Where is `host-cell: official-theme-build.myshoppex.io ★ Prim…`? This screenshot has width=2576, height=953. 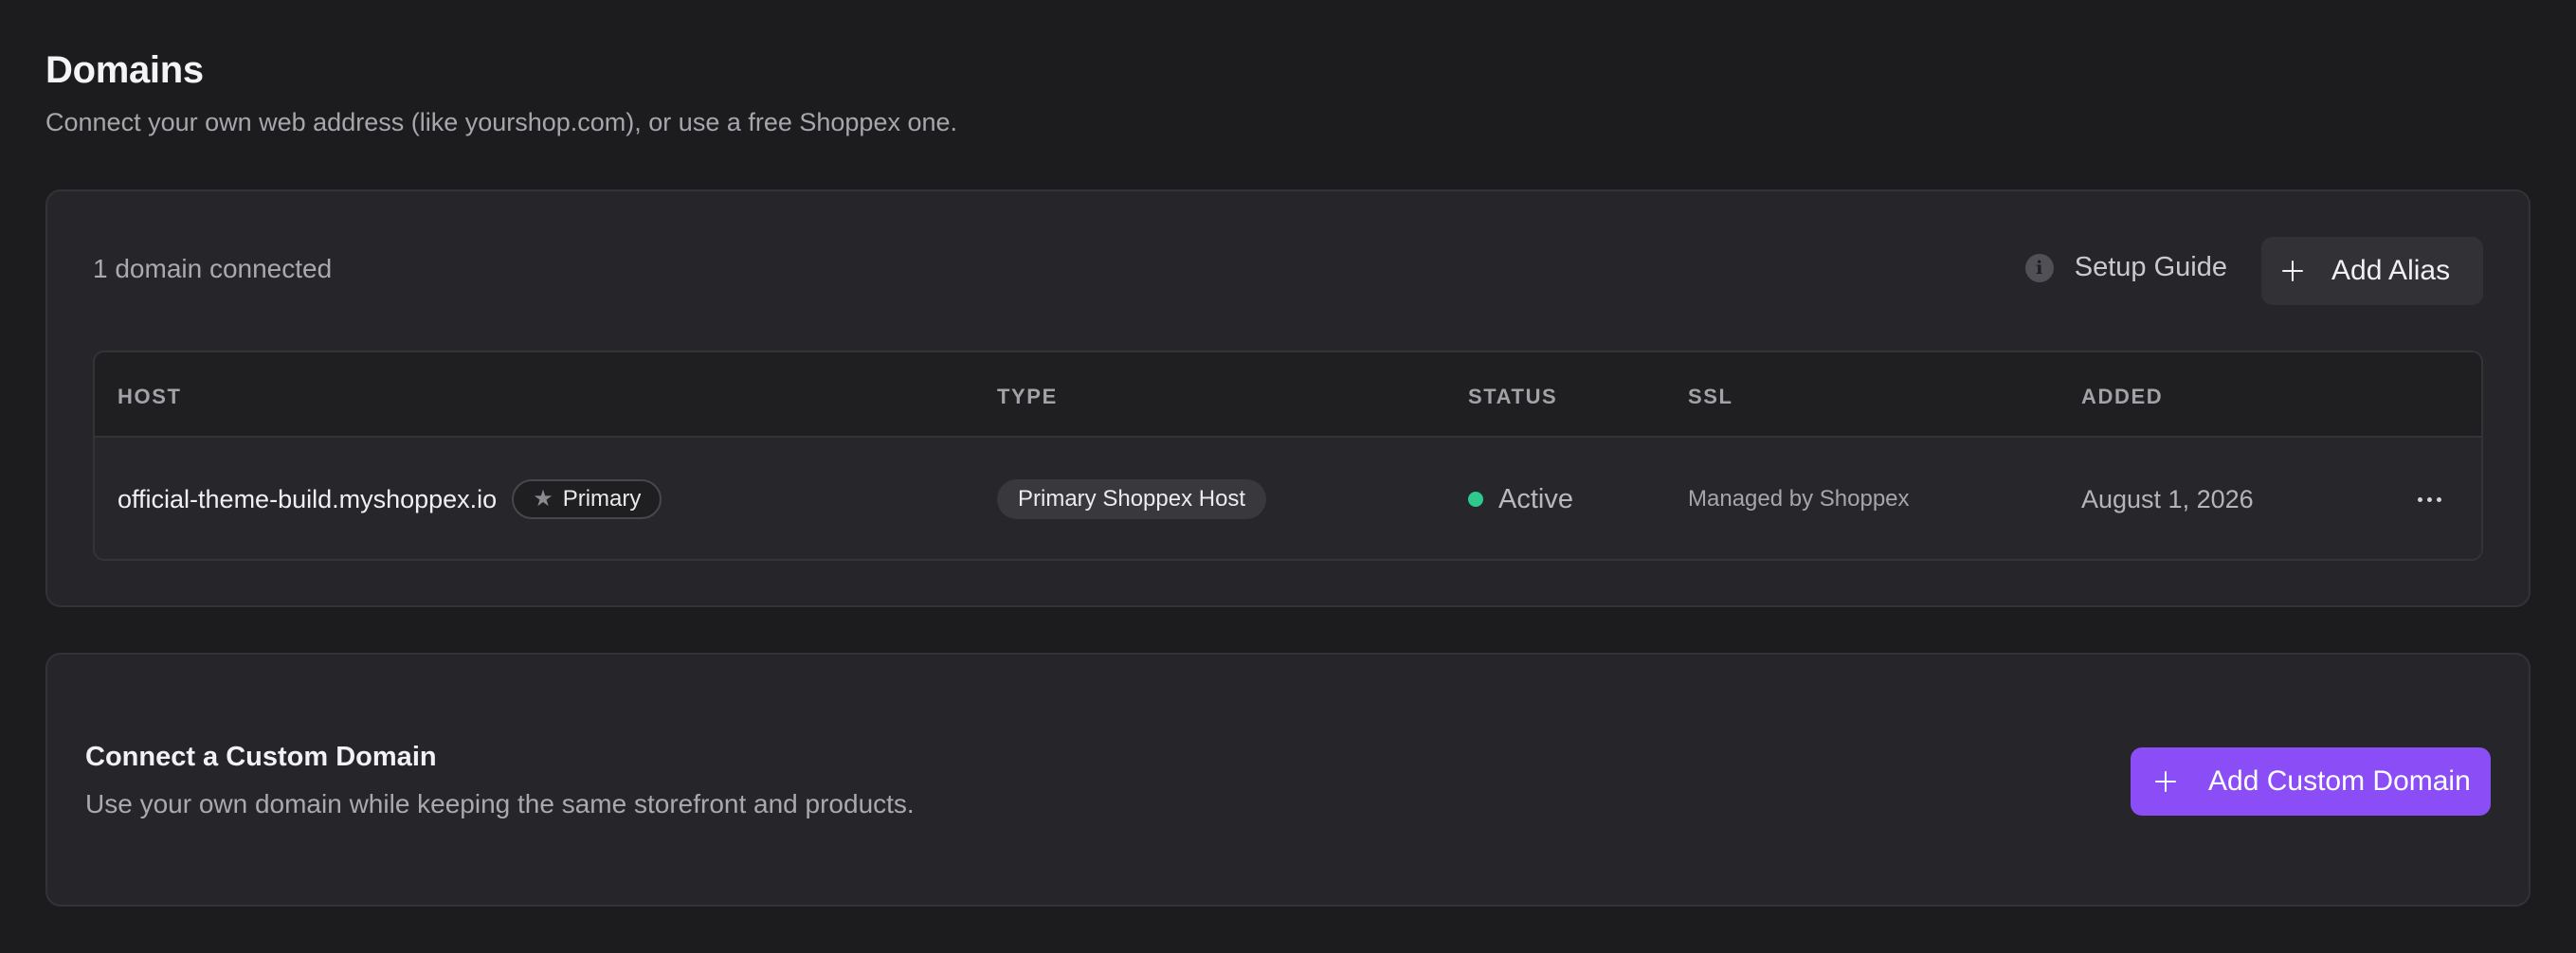
host-cell: official-theme-build.myshoppex.io ★ Prim… is located at coordinates (390, 498).